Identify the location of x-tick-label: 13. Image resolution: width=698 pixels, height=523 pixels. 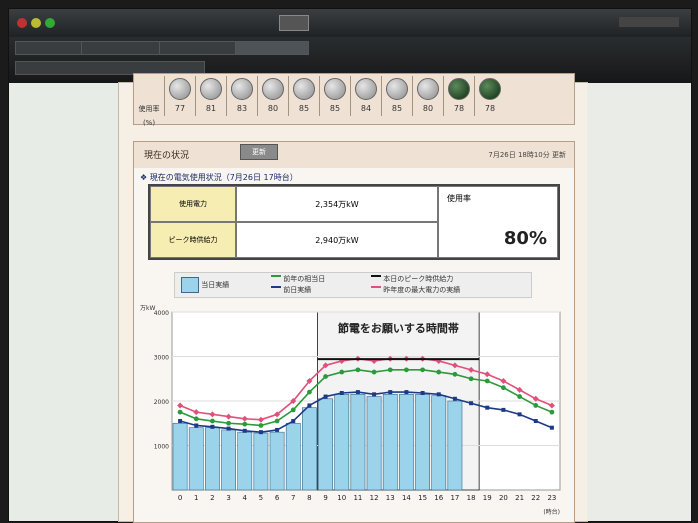
(390, 498).